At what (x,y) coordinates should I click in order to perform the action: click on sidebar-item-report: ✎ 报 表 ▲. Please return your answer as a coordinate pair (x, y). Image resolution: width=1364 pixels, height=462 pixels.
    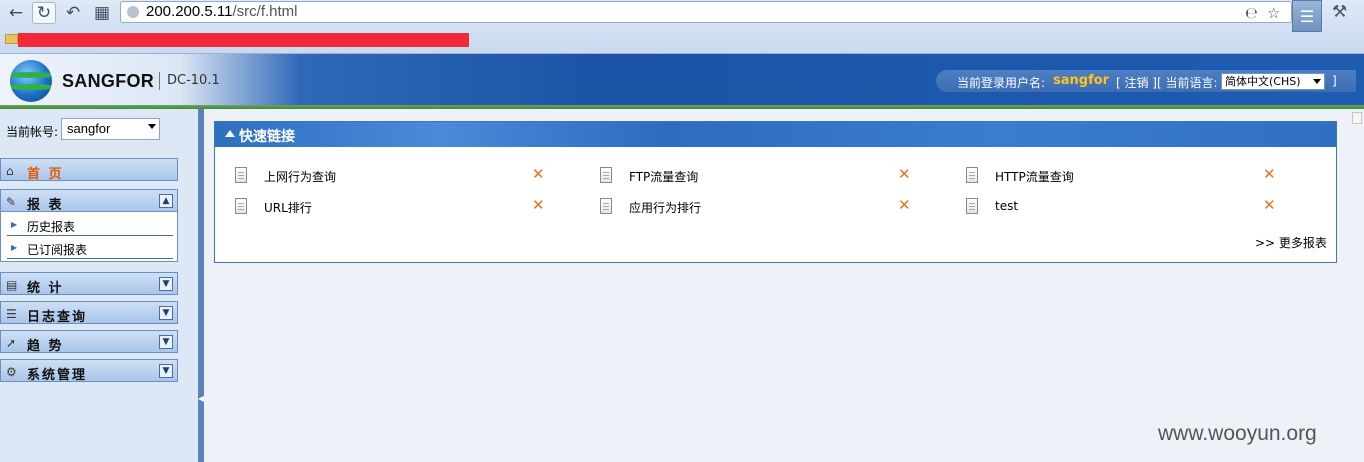
    Looking at the image, I should click on (89, 201).